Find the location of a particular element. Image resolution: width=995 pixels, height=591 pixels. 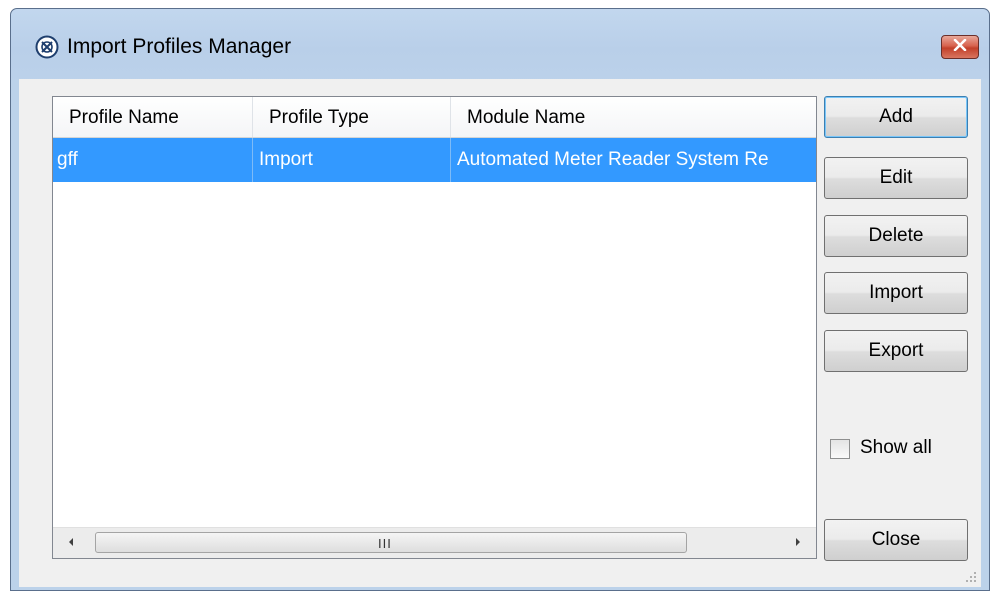

app-logo-icon is located at coordinates (47, 47).